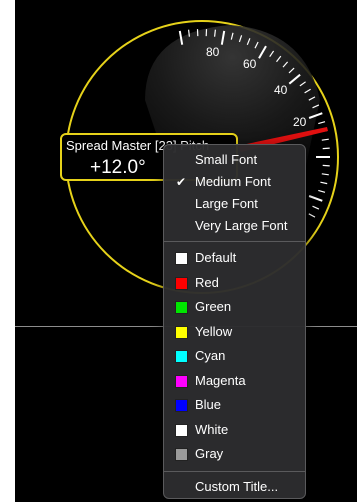 This screenshot has height=502, width=357. I want to click on menu-item-large-font: Large Font, so click(234, 204).